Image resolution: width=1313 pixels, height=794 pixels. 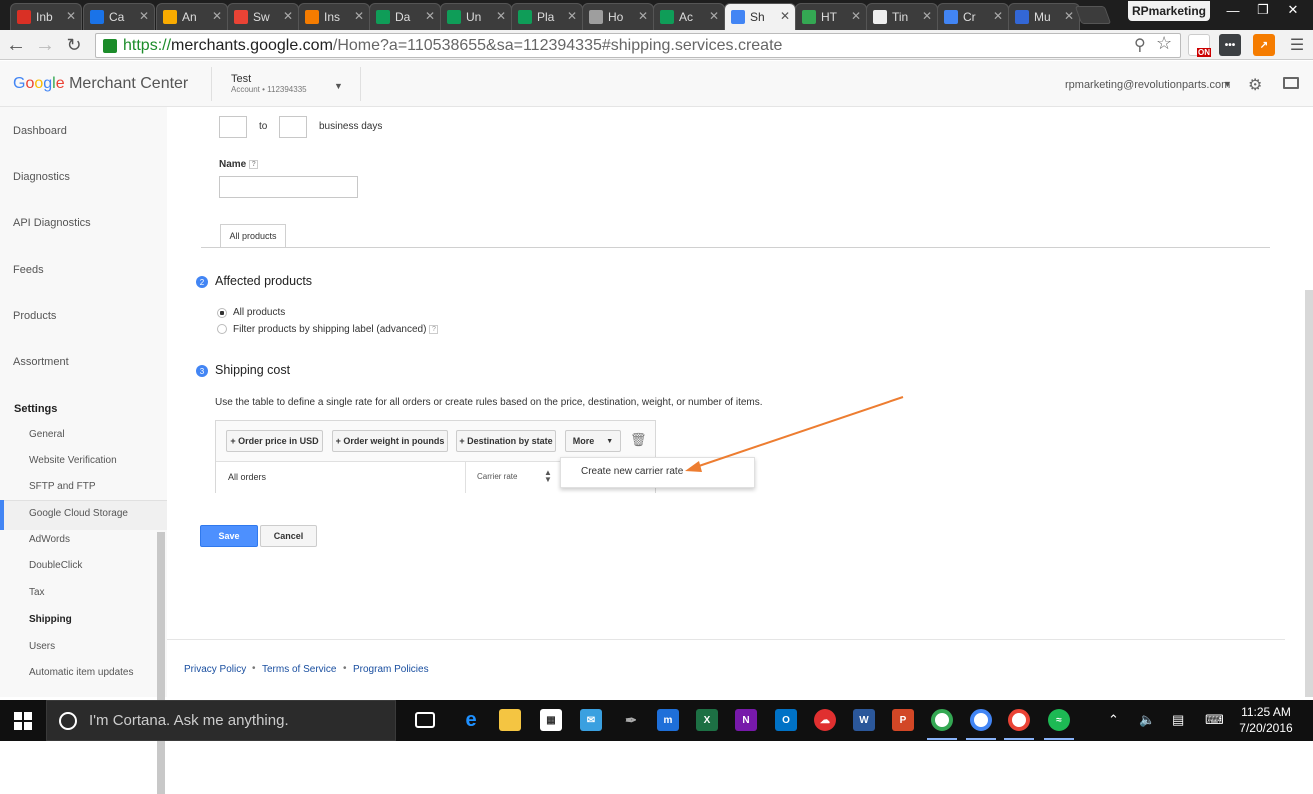 What do you see at coordinates (55, 565) in the screenshot?
I see `sidebar-subitem-doubleclick: DoubleClick` at bounding box center [55, 565].